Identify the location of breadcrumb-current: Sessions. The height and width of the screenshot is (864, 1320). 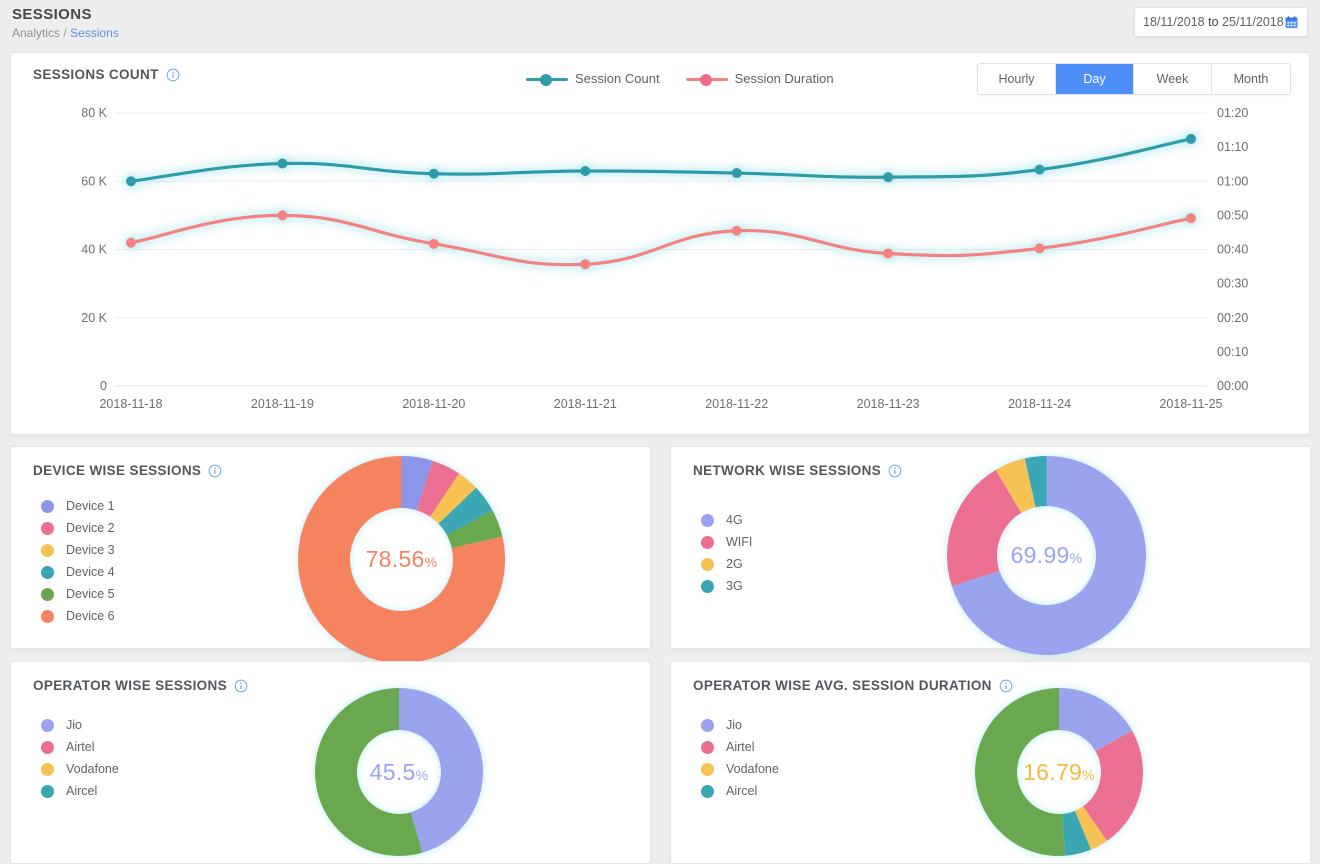
(94, 33).